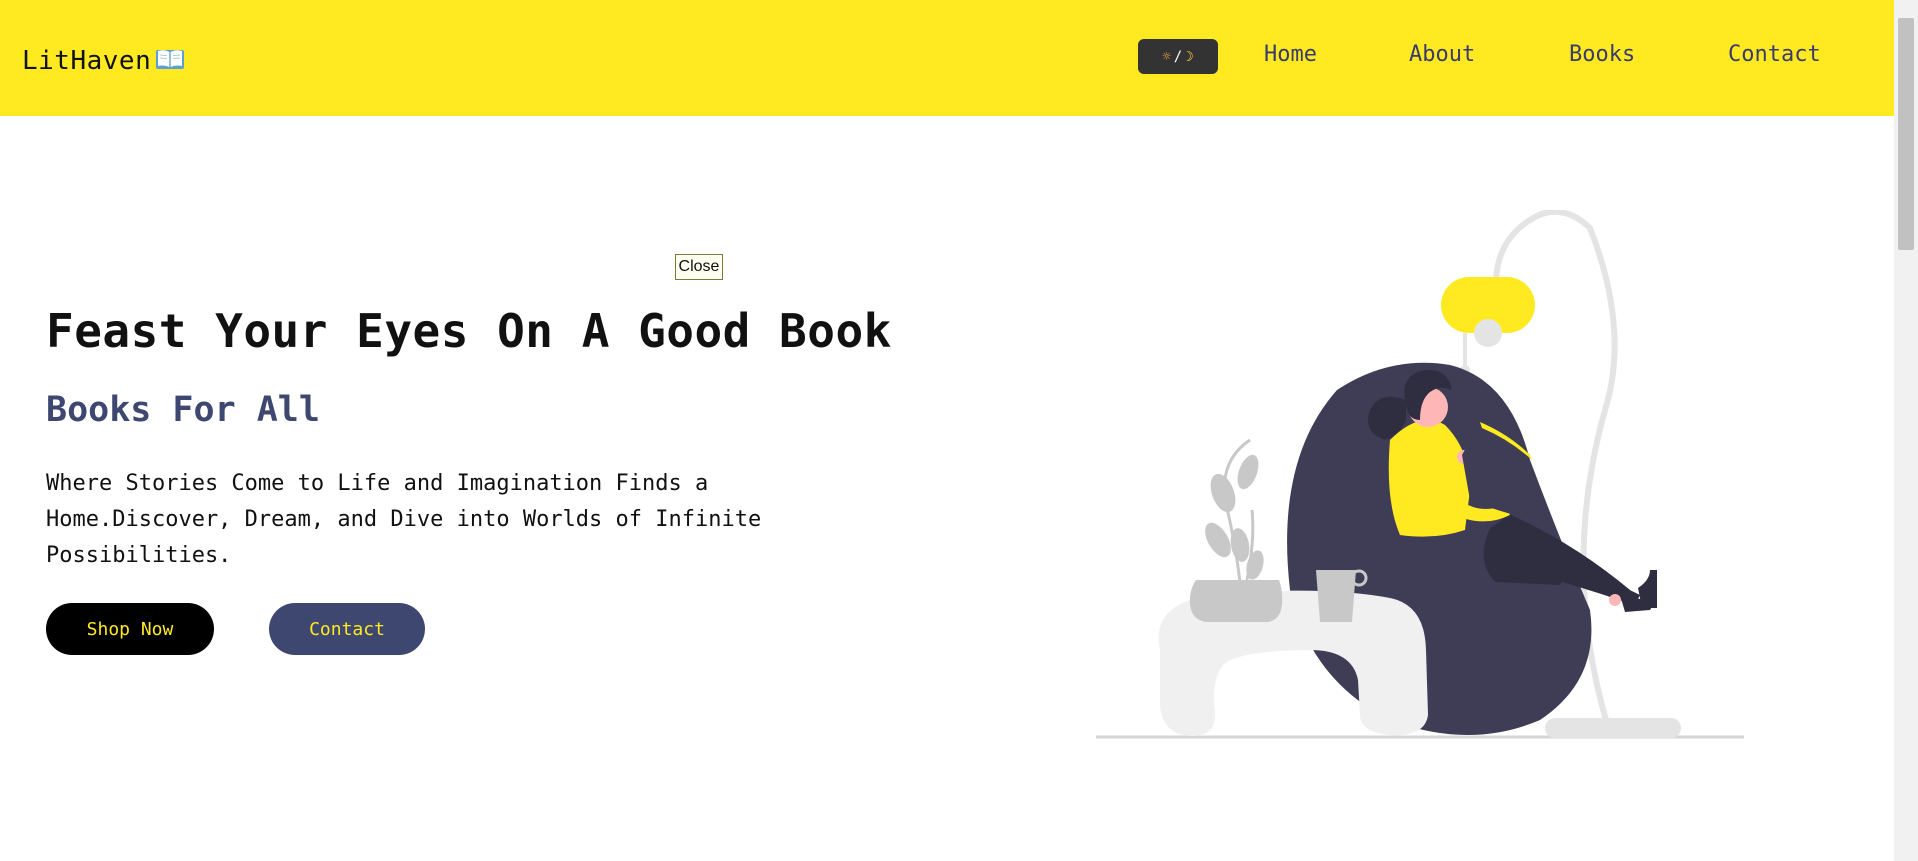 The height and width of the screenshot is (861, 1918). What do you see at coordinates (130, 629) in the screenshot?
I see `shop-now-button: Shop Now` at bounding box center [130, 629].